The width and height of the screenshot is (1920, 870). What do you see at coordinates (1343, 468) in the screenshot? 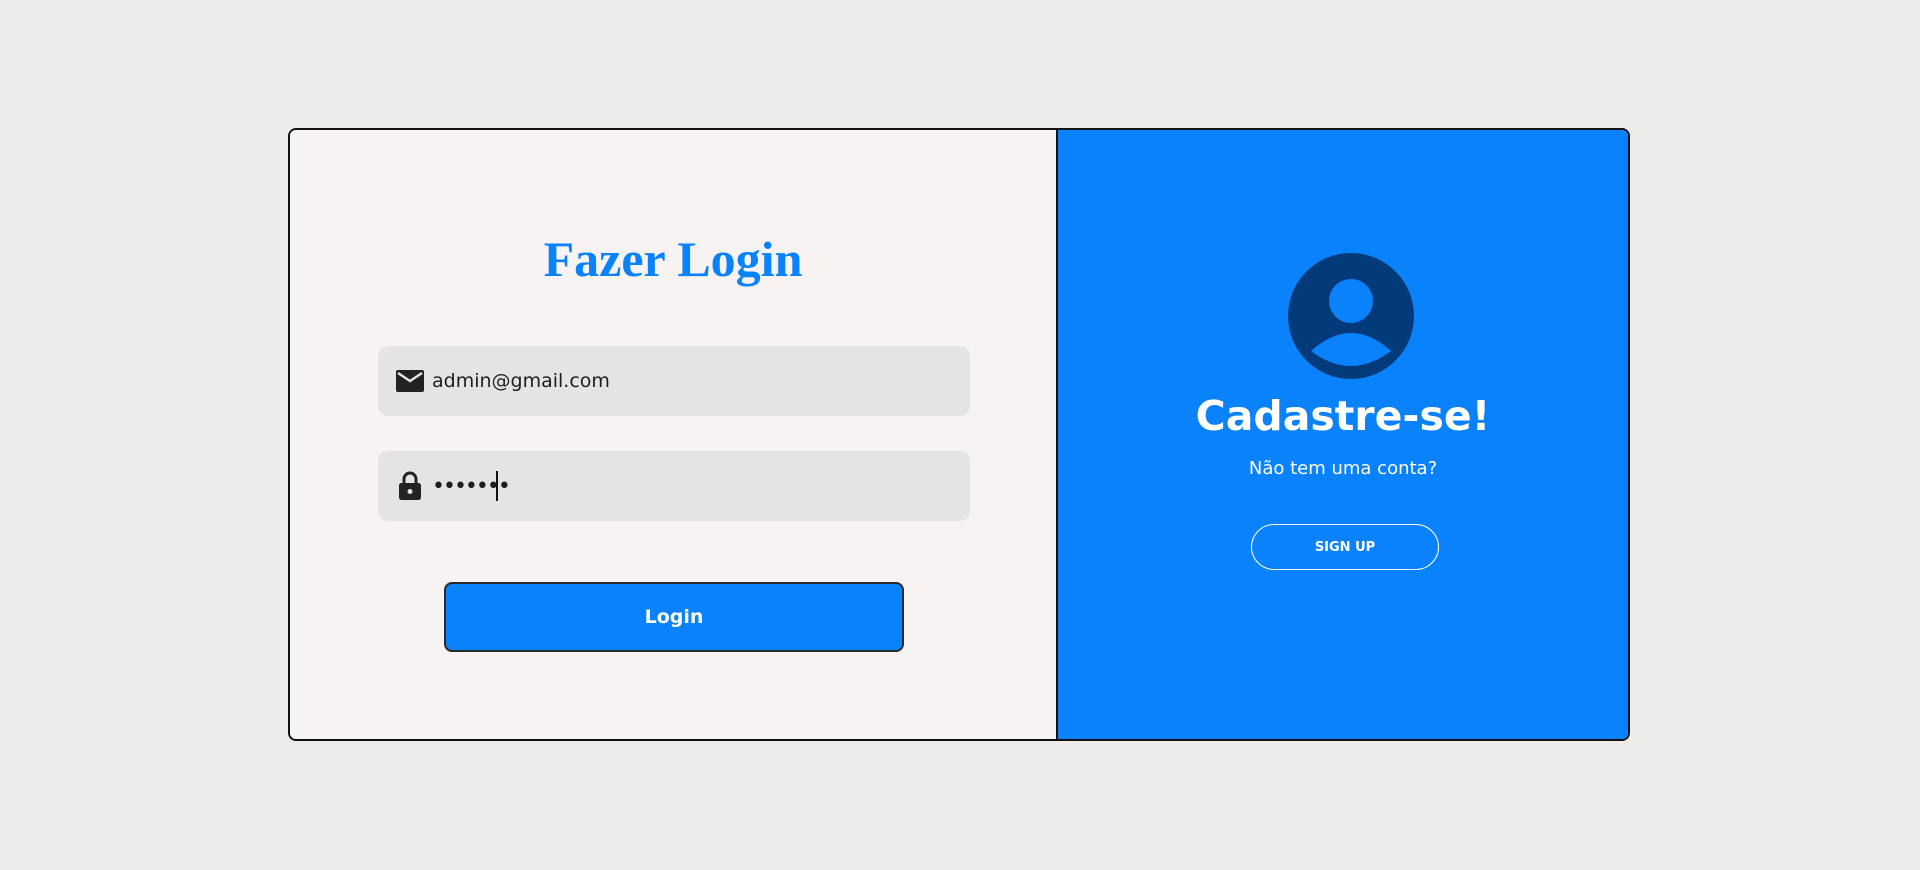
I see `signup-subtitle: Não tem uma conta?` at bounding box center [1343, 468].